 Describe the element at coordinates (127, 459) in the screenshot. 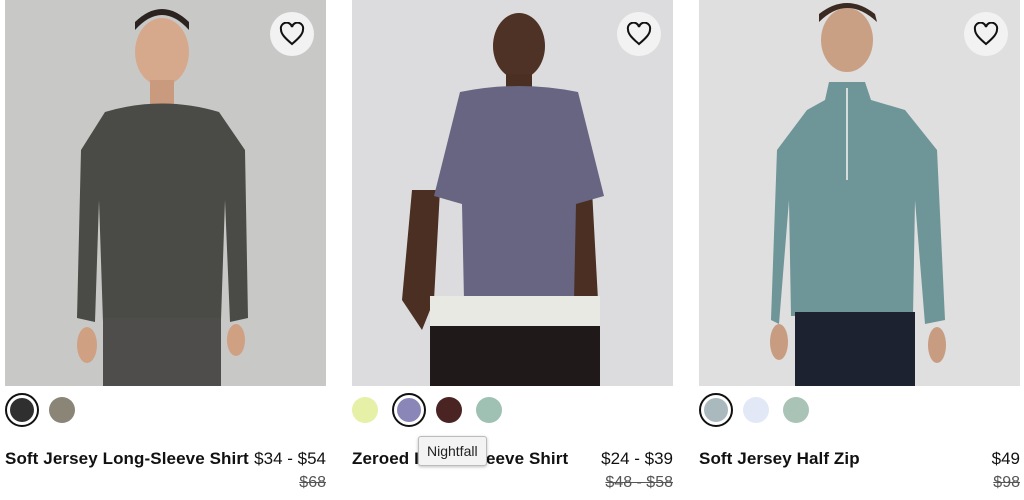

I see `product-name: Soft Jersey Long-Sleeve Shirt` at that location.